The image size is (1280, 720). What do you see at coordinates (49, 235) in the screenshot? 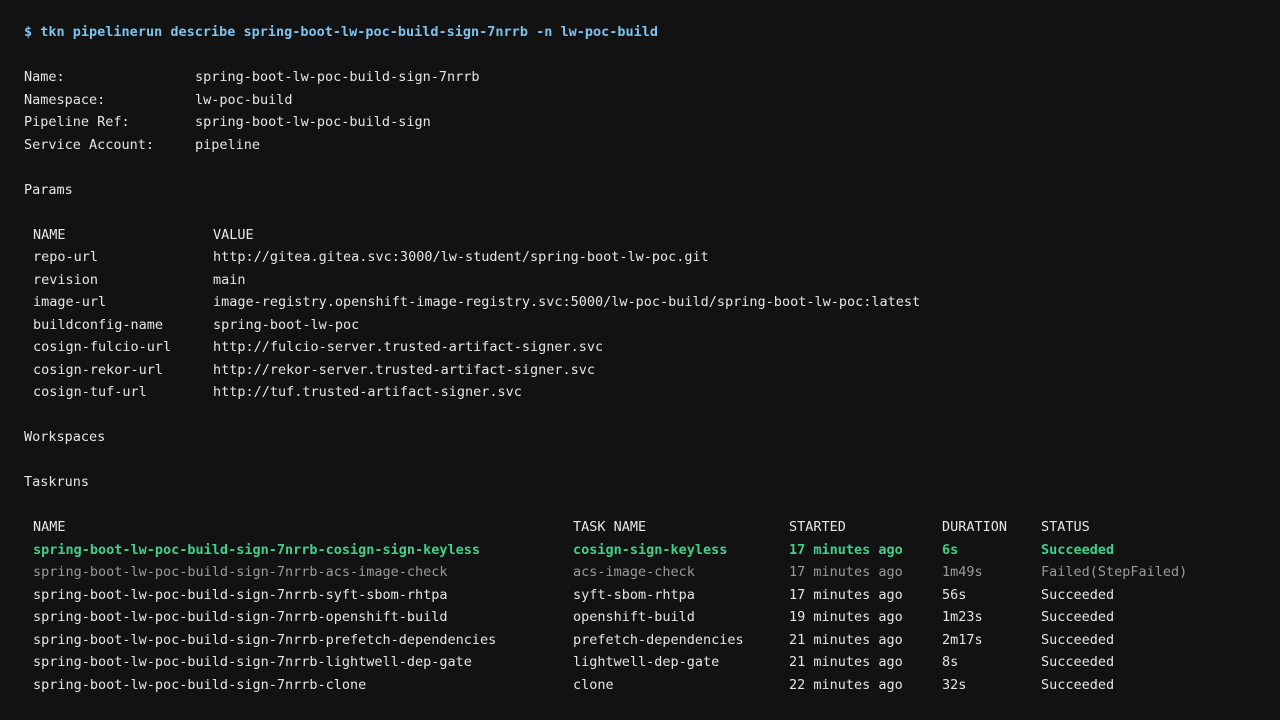
I see `params-header-name: NAME` at bounding box center [49, 235].